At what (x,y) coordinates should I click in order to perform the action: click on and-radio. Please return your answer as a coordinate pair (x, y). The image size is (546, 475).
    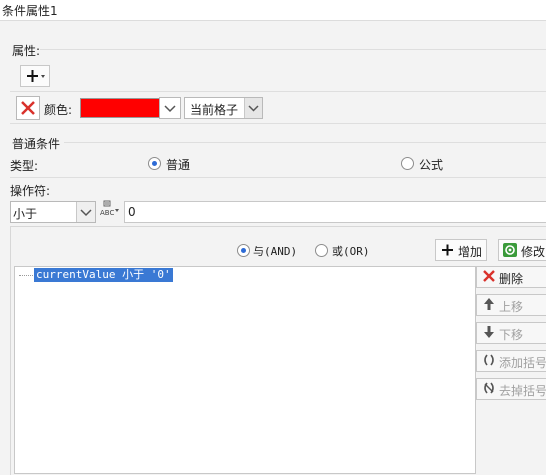
    Looking at the image, I should click on (243, 250).